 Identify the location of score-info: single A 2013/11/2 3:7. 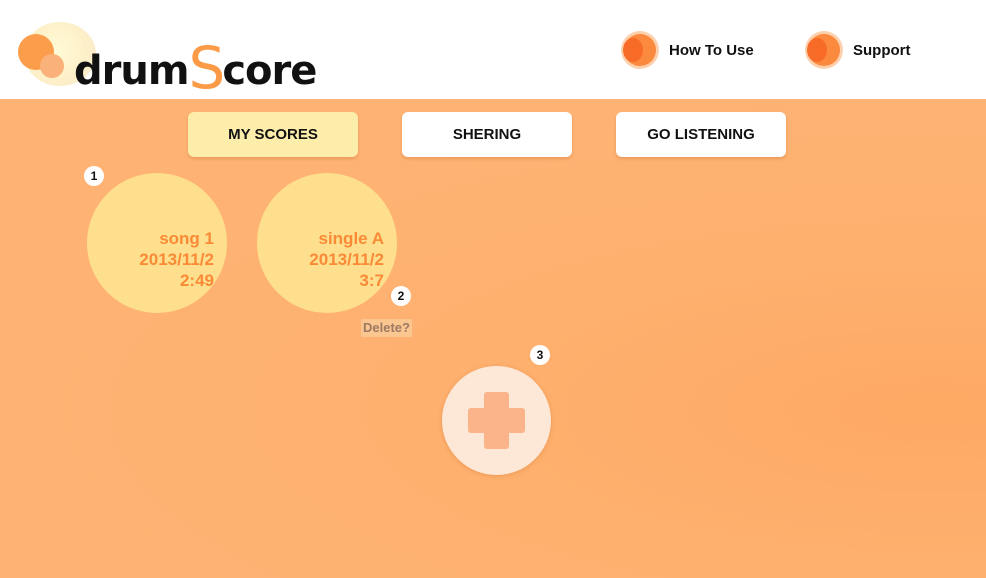
(346, 259).